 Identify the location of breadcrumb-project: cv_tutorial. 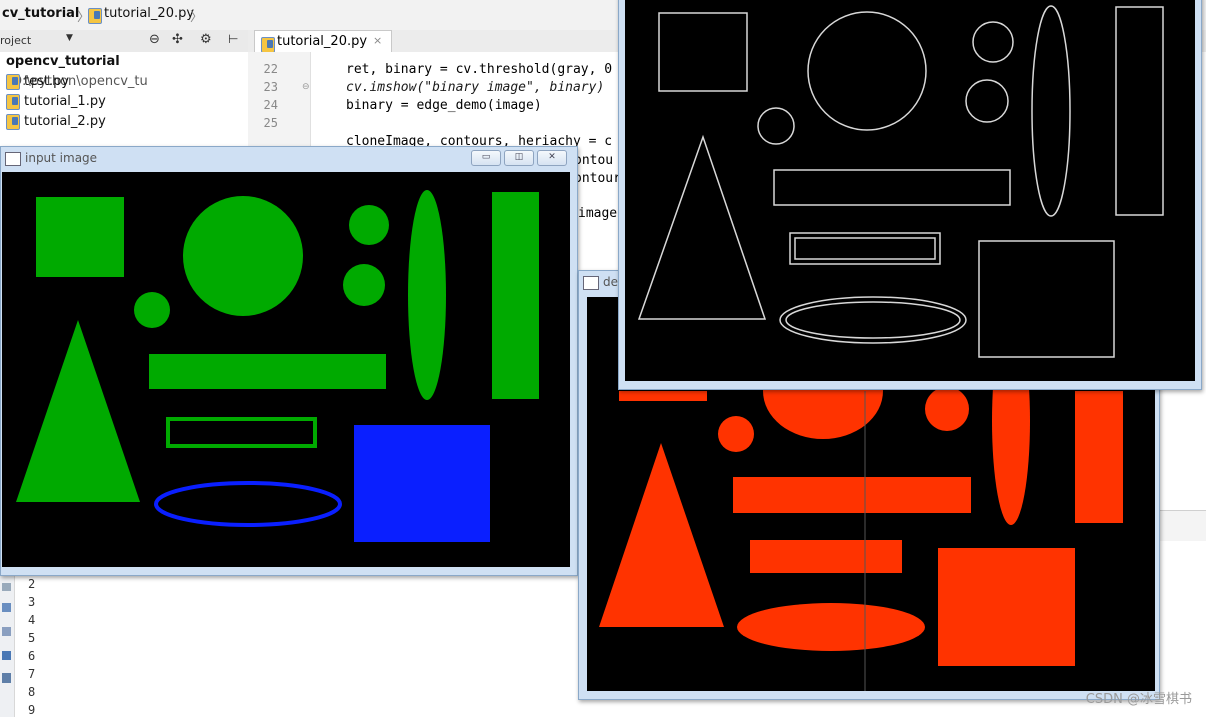
(40, 13).